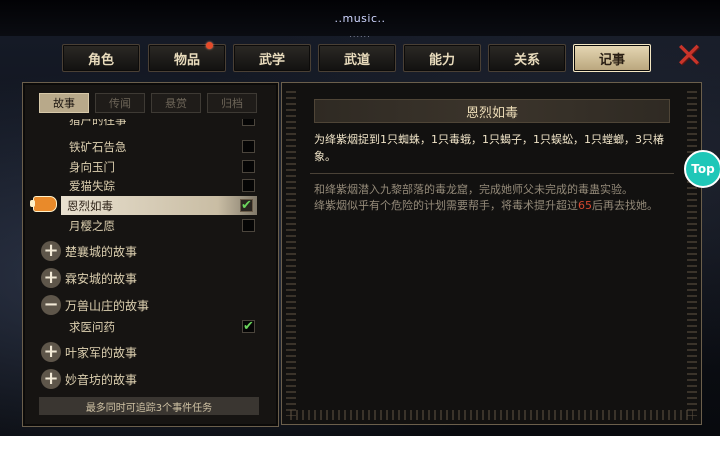  What do you see at coordinates (232, 103) in the screenshot?
I see `subtab-archive: 归档` at bounding box center [232, 103].